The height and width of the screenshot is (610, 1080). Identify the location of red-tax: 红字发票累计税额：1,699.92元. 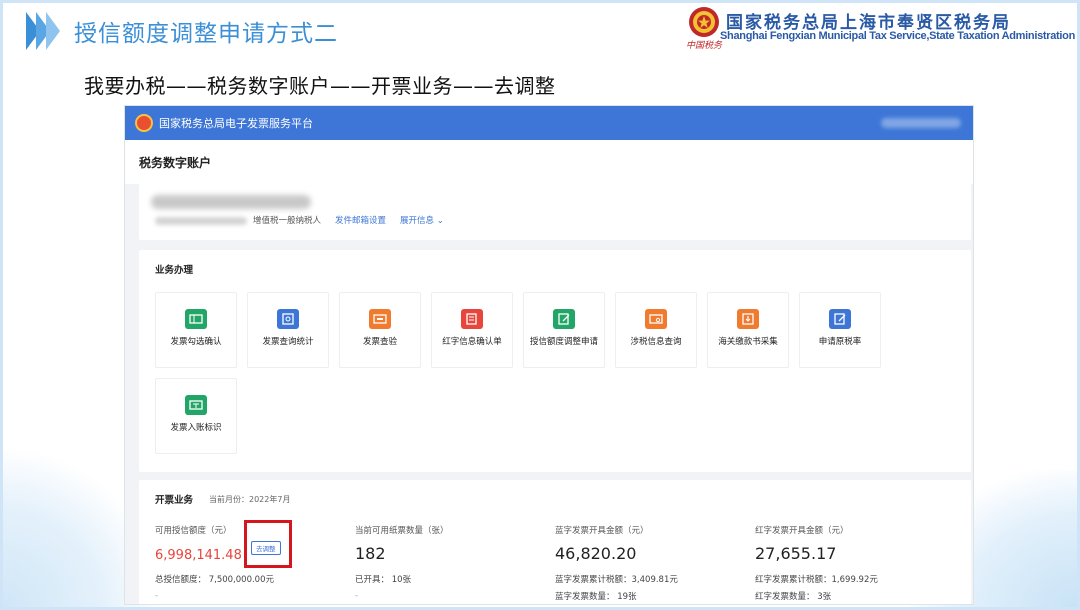
(816, 580).